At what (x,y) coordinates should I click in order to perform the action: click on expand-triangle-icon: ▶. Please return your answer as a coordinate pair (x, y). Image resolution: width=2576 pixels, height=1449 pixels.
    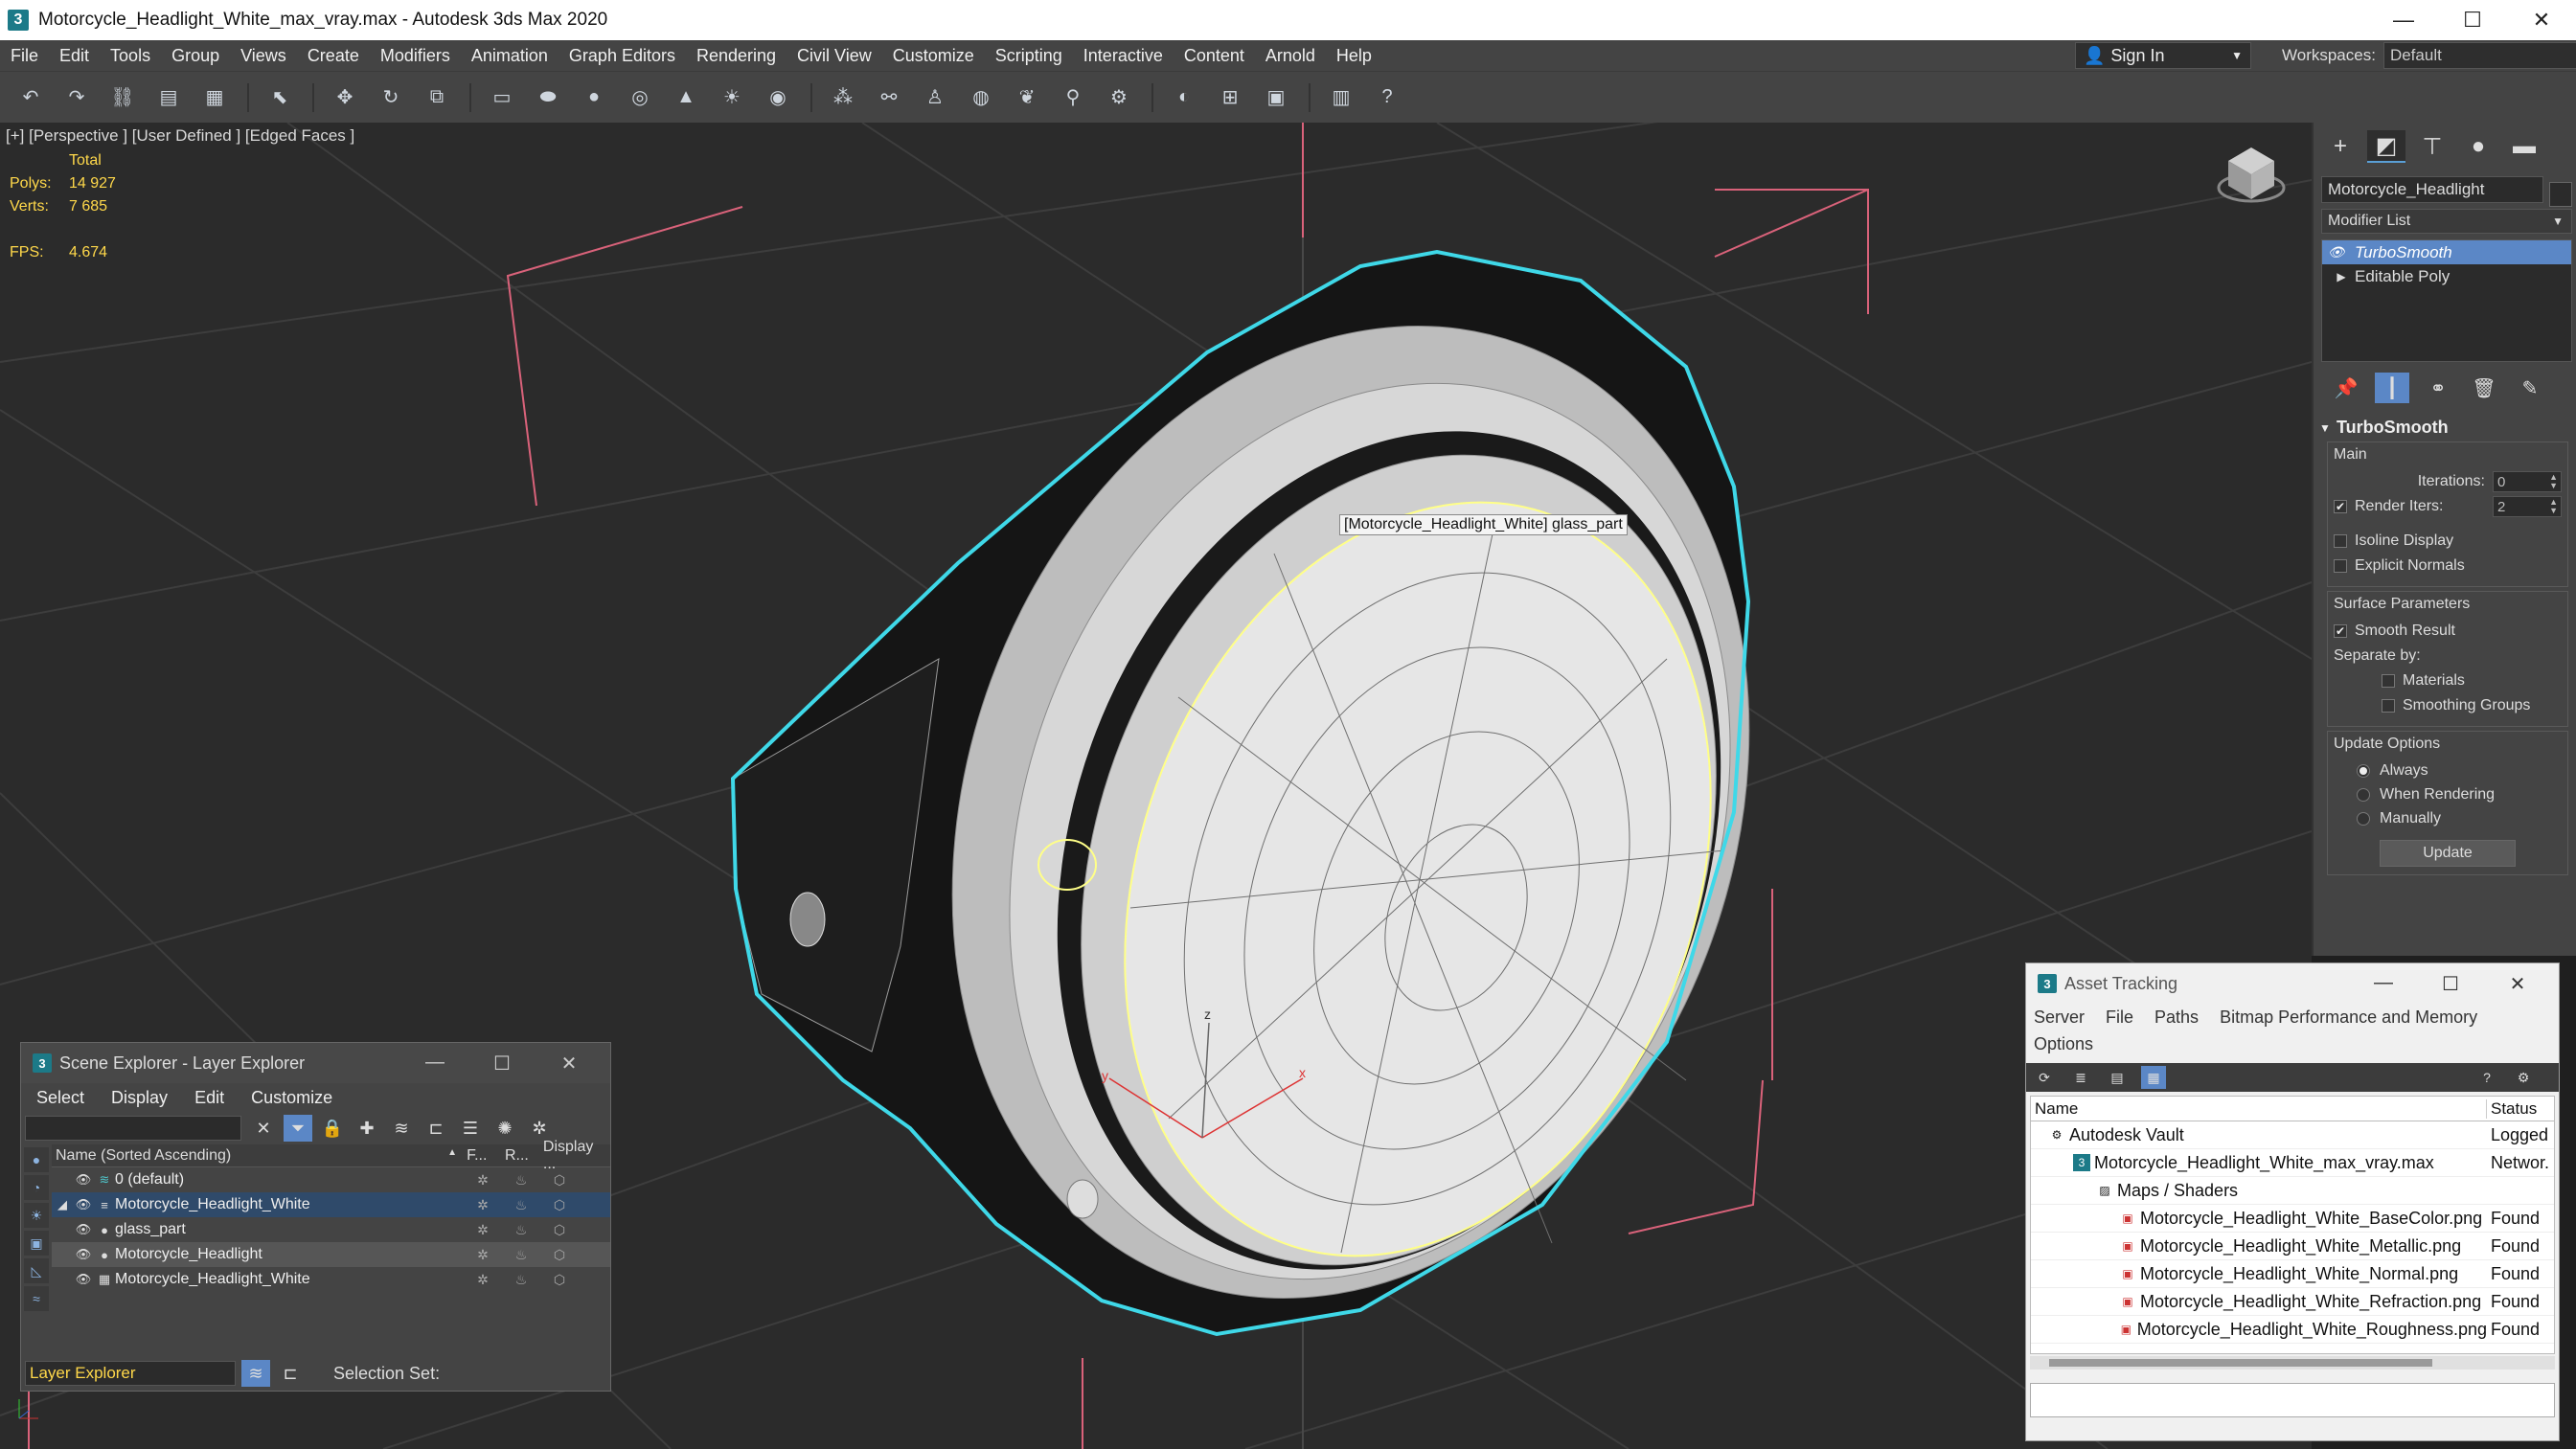
    Looking at the image, I should click on (2341, 276).